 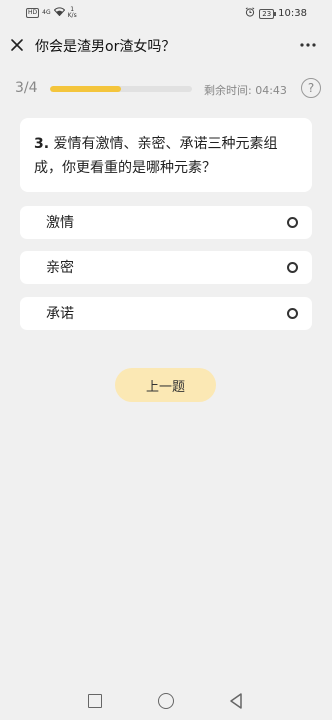 I want to click on hd-badge: HD, so click(x=33, y=13).